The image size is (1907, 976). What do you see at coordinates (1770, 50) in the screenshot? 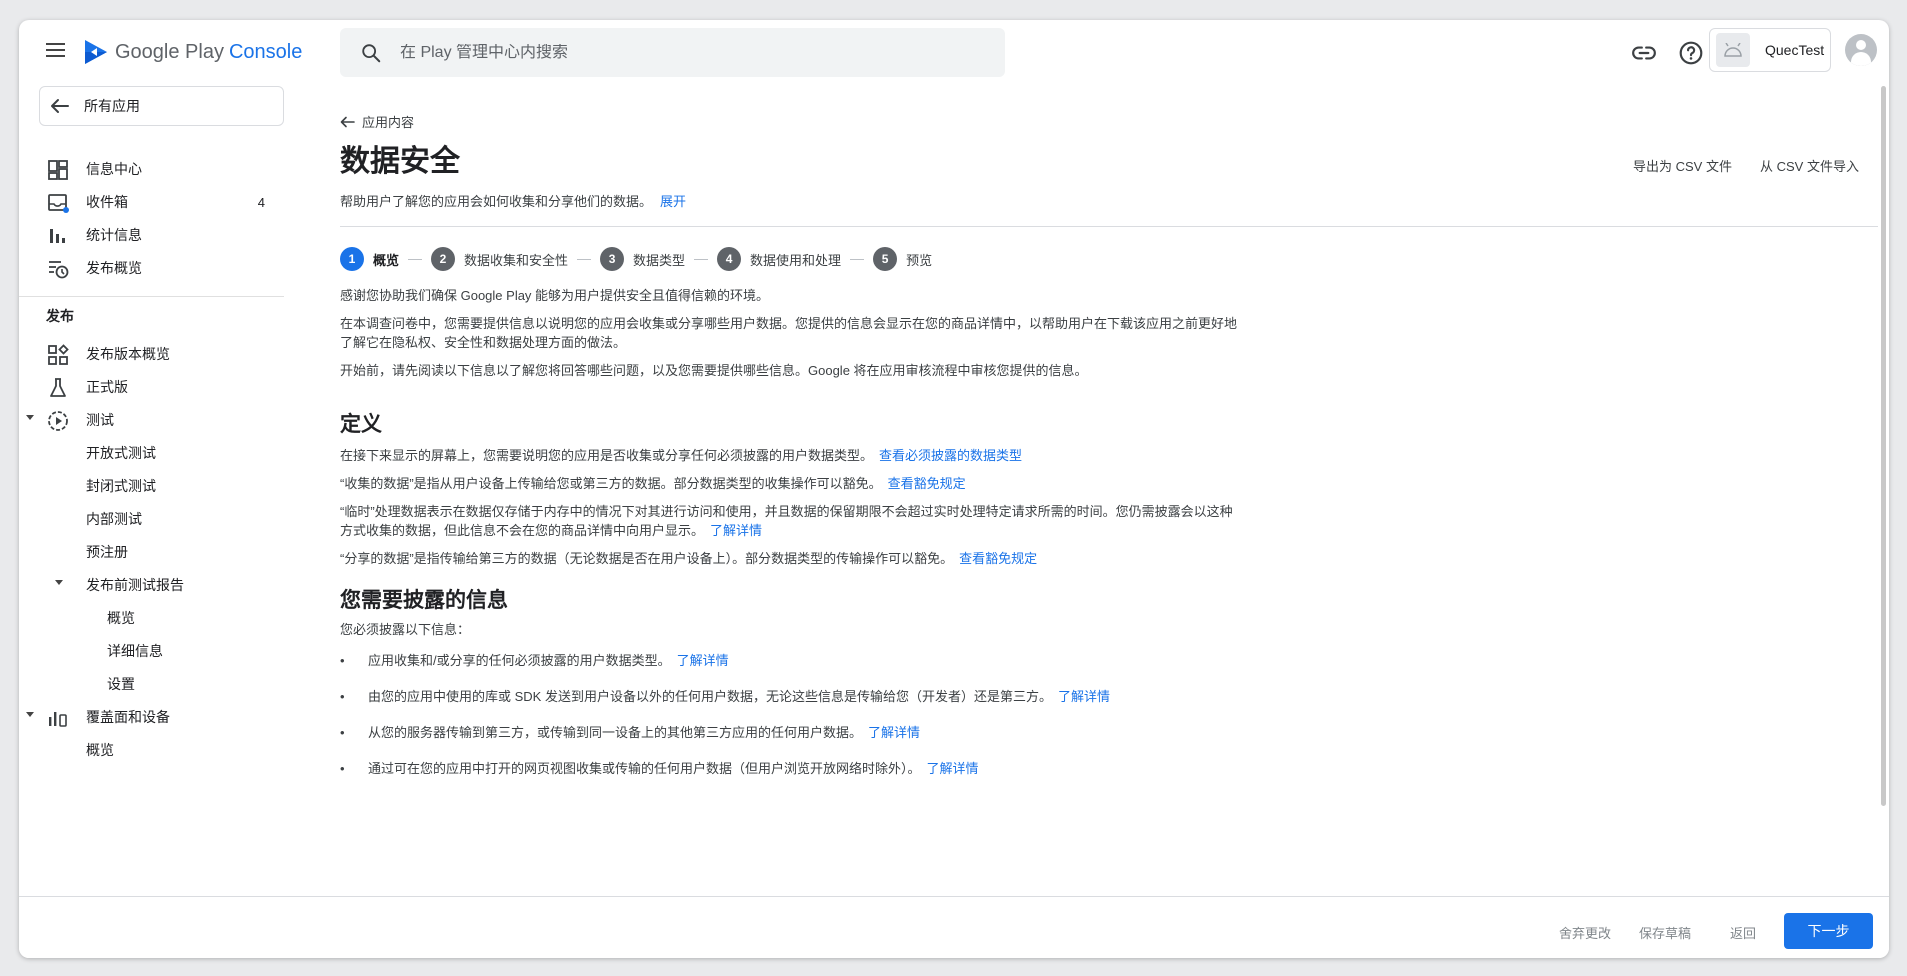
I see `account-switcher: QuecTest` at bounding box center [1770, 50].